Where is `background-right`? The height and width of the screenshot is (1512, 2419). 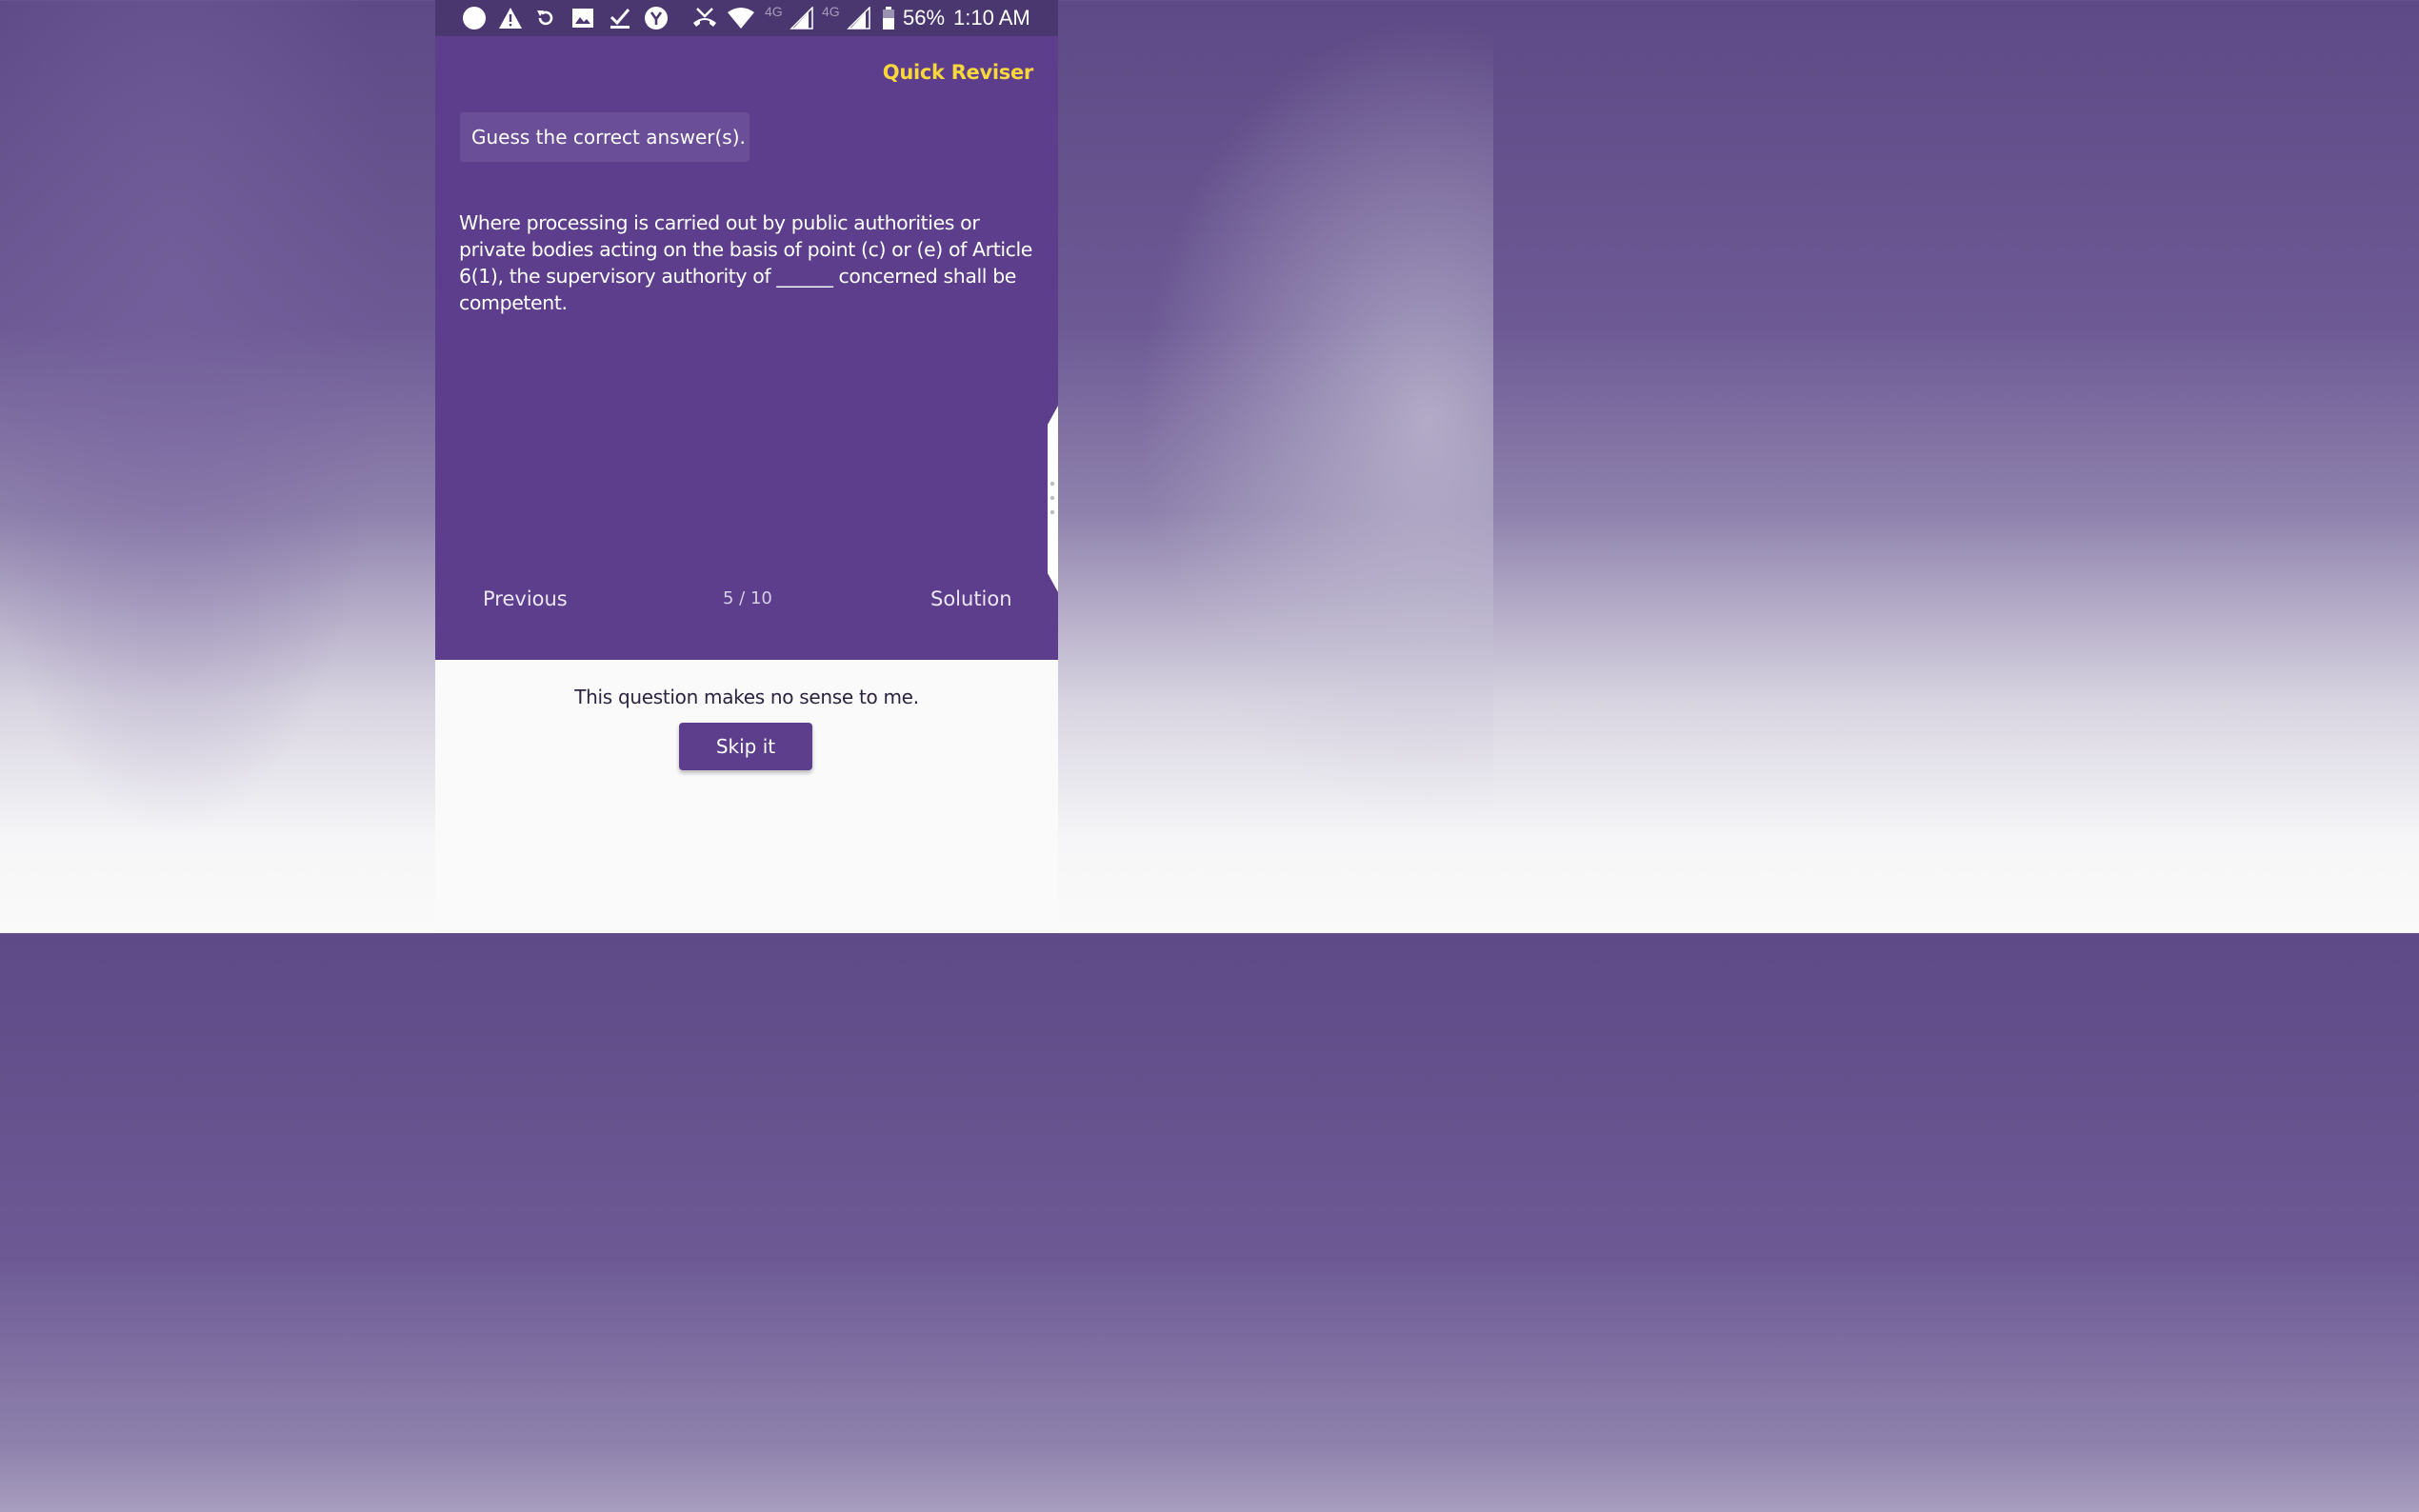
background-right is located at coordinates (1275, 466).